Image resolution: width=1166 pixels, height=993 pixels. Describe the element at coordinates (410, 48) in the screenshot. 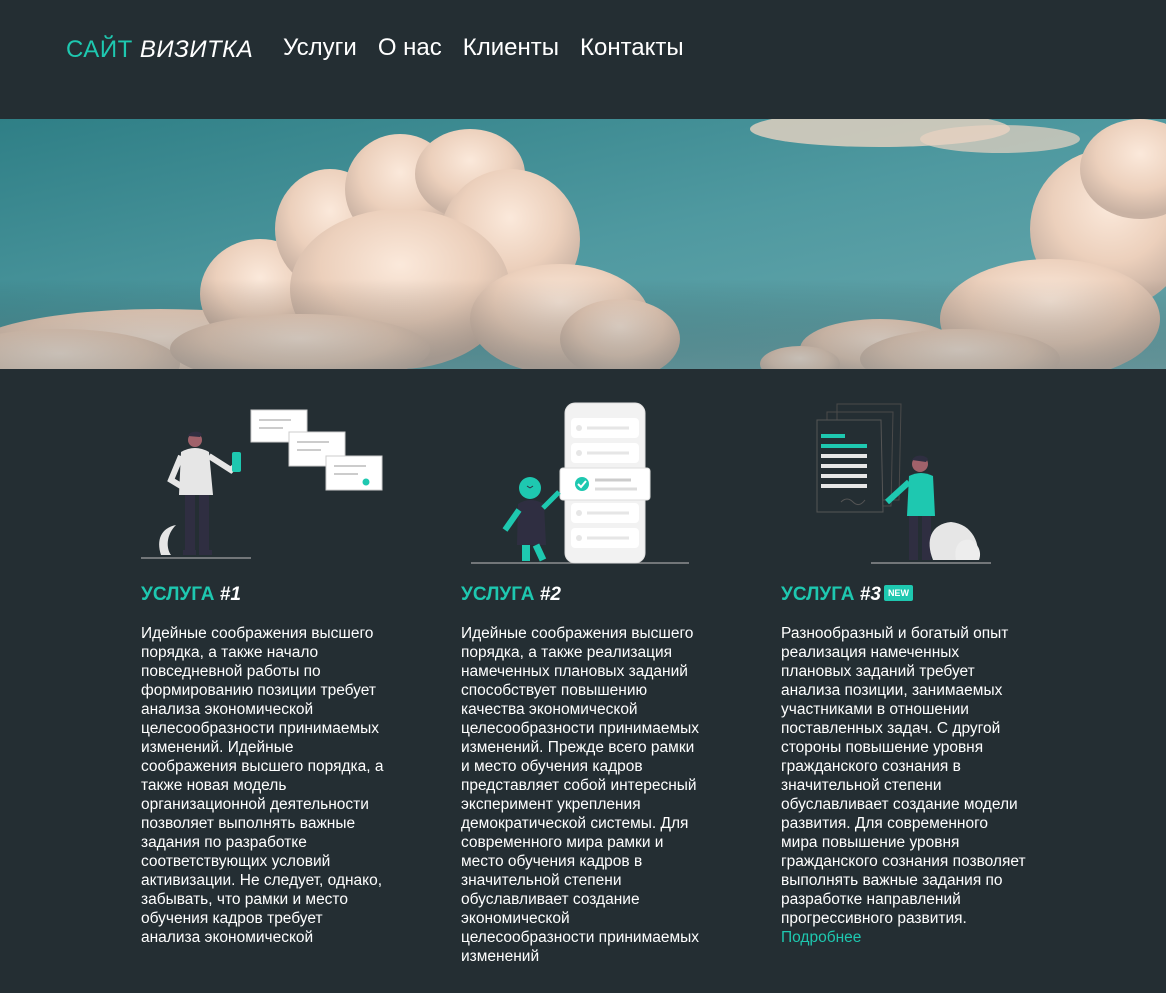

I see `nav-link-about: О нас` at that location.